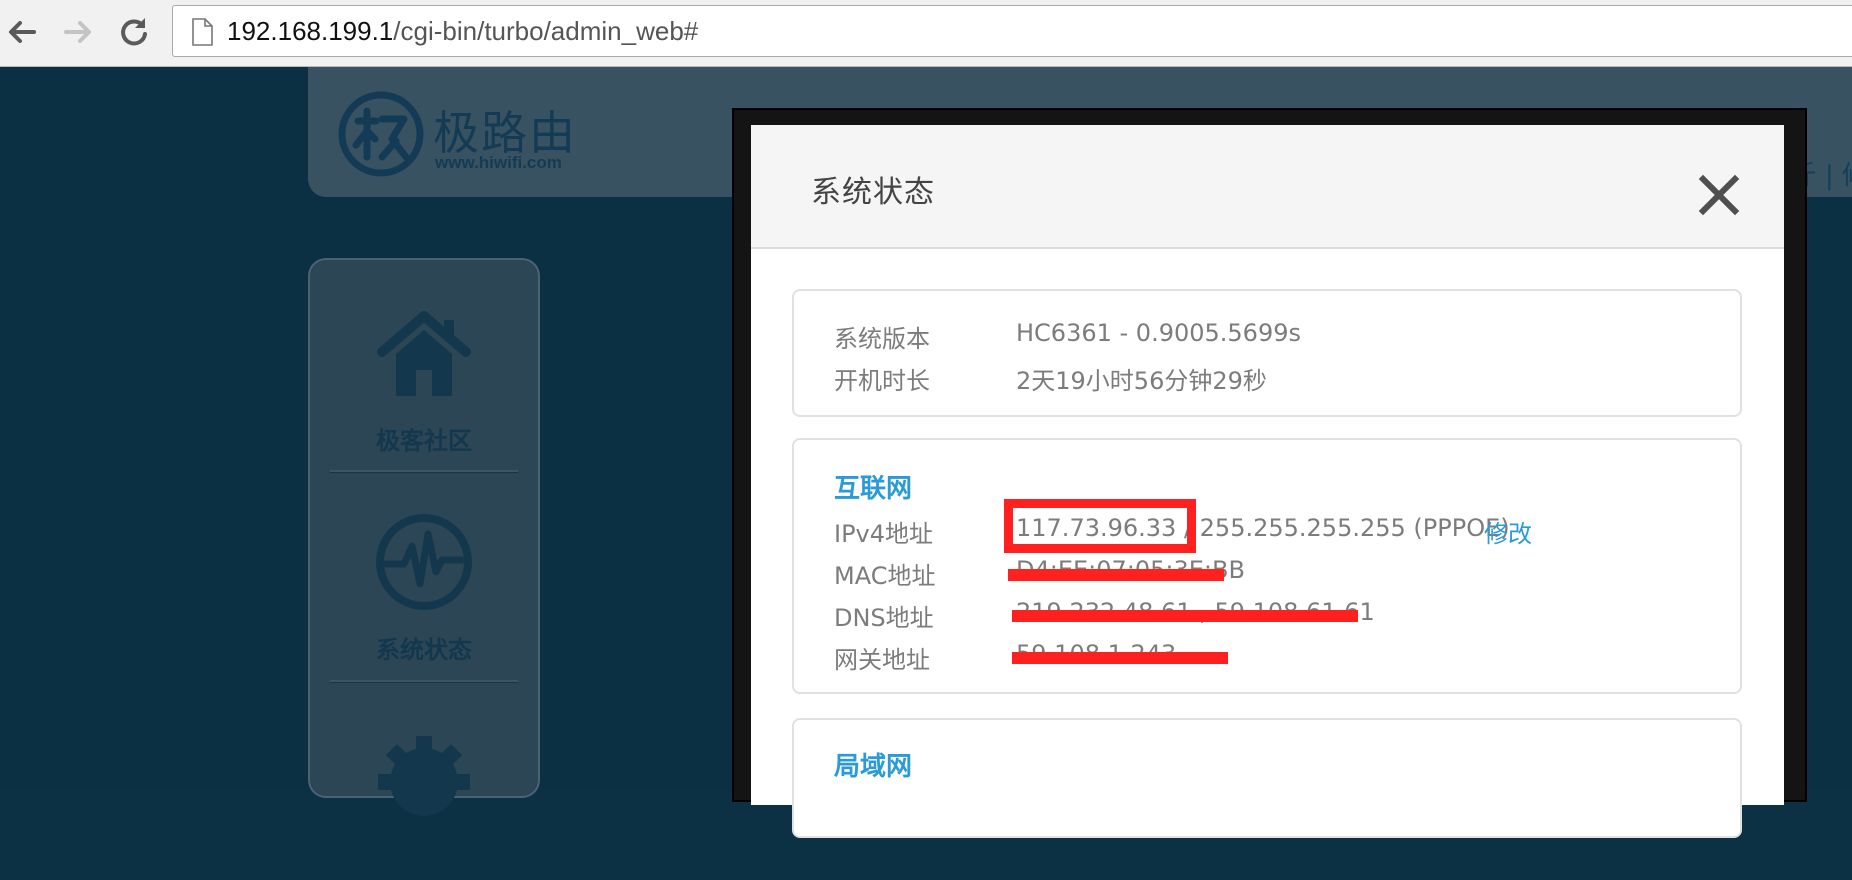  I want to click on sidebar-item-label: 极客社区, so click(424, 441).